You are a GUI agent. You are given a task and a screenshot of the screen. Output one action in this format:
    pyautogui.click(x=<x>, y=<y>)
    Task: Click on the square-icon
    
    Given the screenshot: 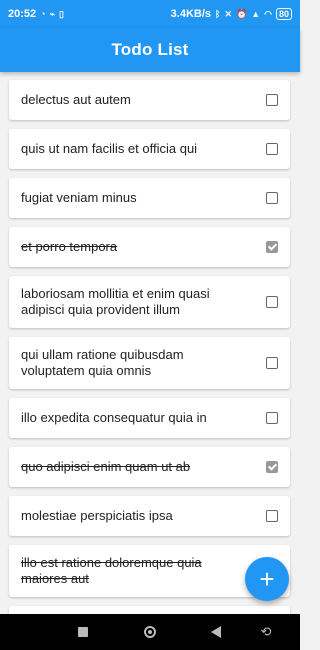 What is the action you would take?
    pyautogui.click(x=83, y=632)
    